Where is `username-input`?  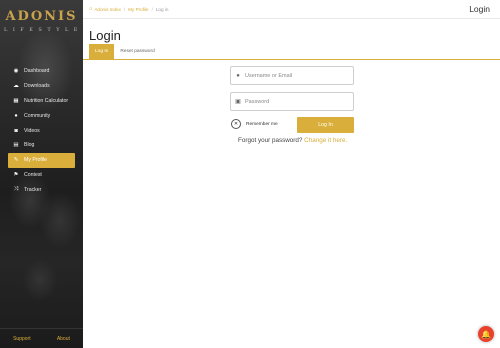 username-input is located at coordinates (295, 75).